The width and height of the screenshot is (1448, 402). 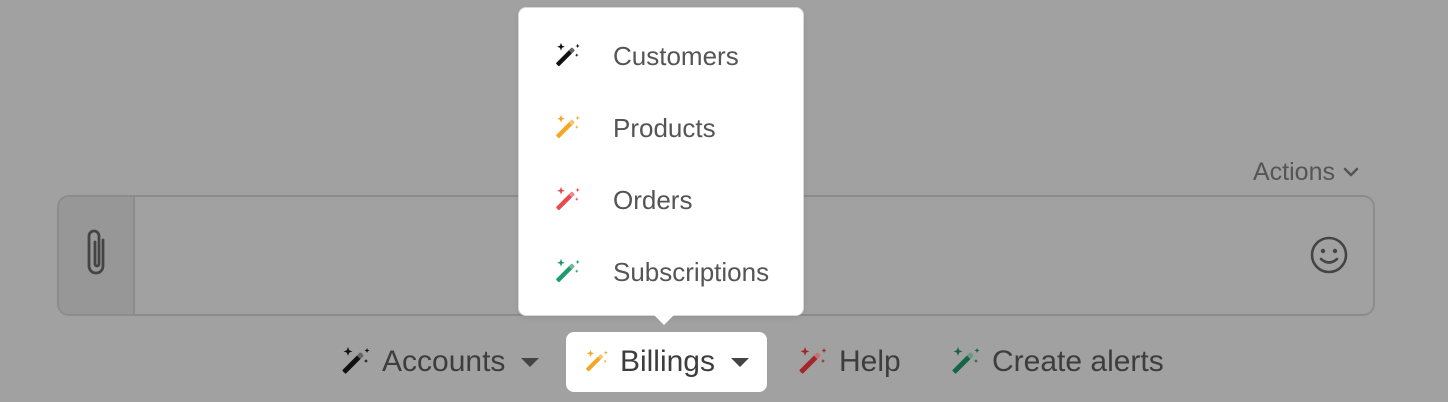 What do you see at coordinates (653, 200) in the screenshot?
I see `menu-item-label: Orders` at bounding box center [653, 200].